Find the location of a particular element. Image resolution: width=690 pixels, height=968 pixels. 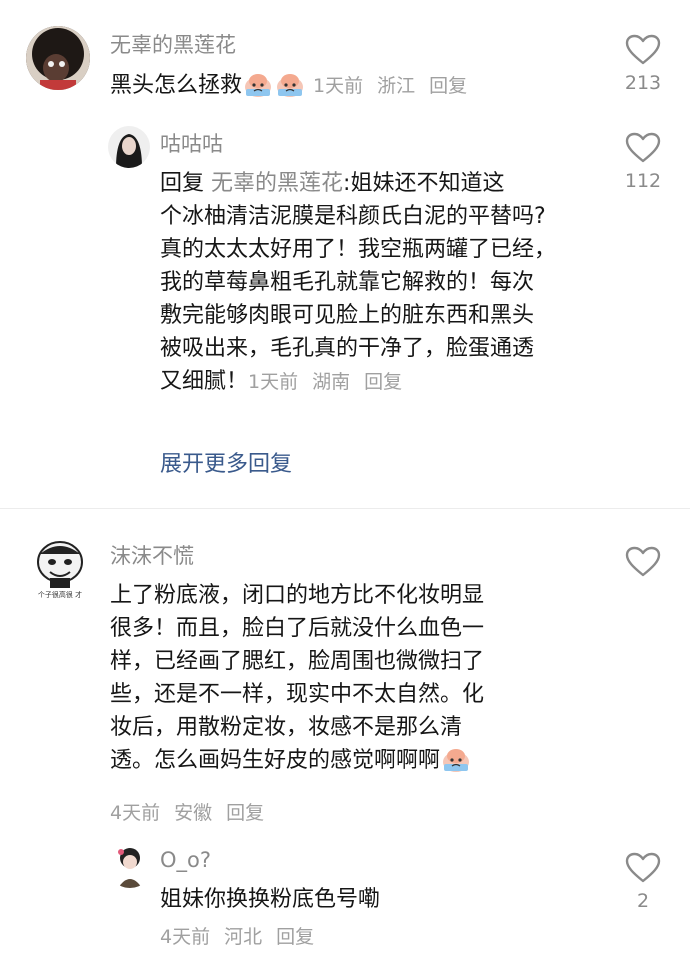

comment-text: 黑头怎么拯救 1天前 浙江 回复 is located at coordinates (295, 86).